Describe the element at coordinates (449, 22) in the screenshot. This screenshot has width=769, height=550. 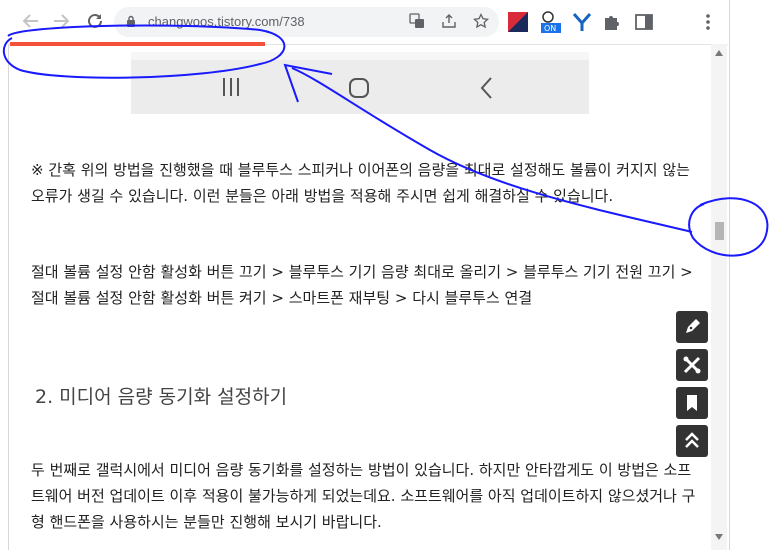
I see `share-icon` at that location.